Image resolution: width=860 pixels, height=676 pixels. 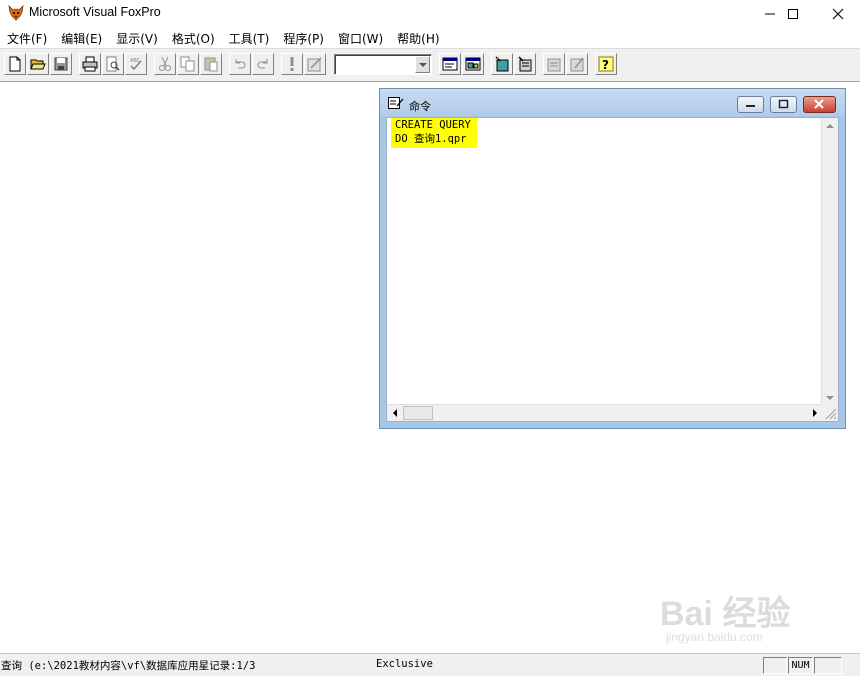 I want to click on autoform-icon, so click(x=554, y=65).